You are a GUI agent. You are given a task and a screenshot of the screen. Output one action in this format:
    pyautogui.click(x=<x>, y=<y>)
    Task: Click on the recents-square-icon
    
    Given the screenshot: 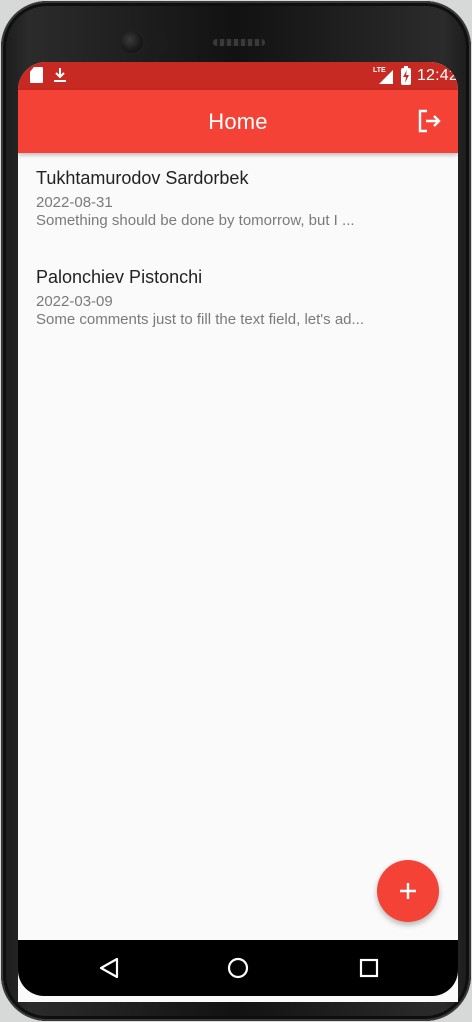 What is the action you would take?
    pyautogui.click(x=369, y=968)
    